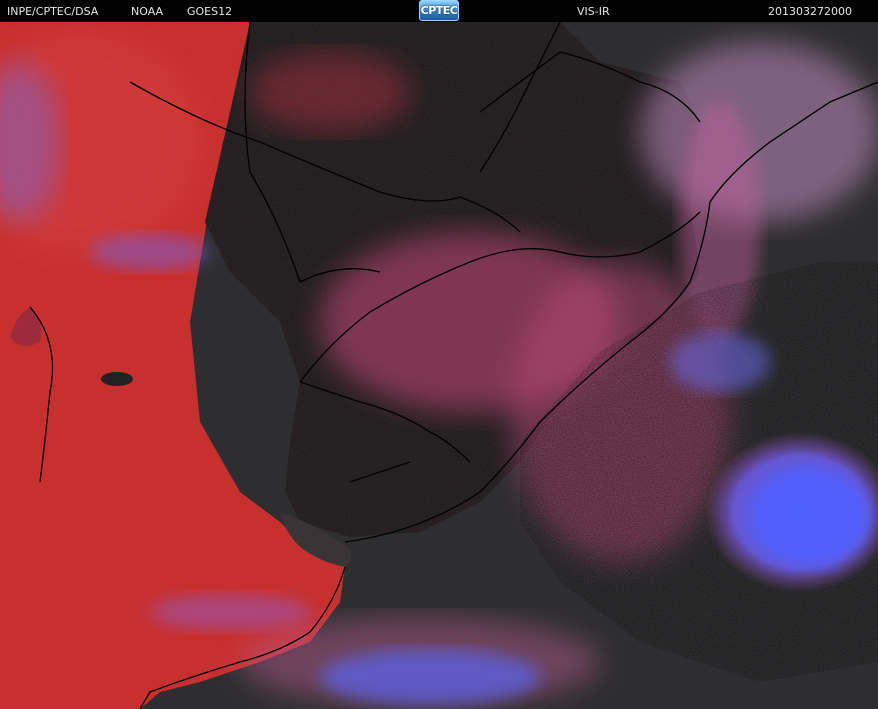 Image resolution: width=878 pixels, height=709 pixels. I want to click on channel-label: VIS-IR, so click(593, 11).